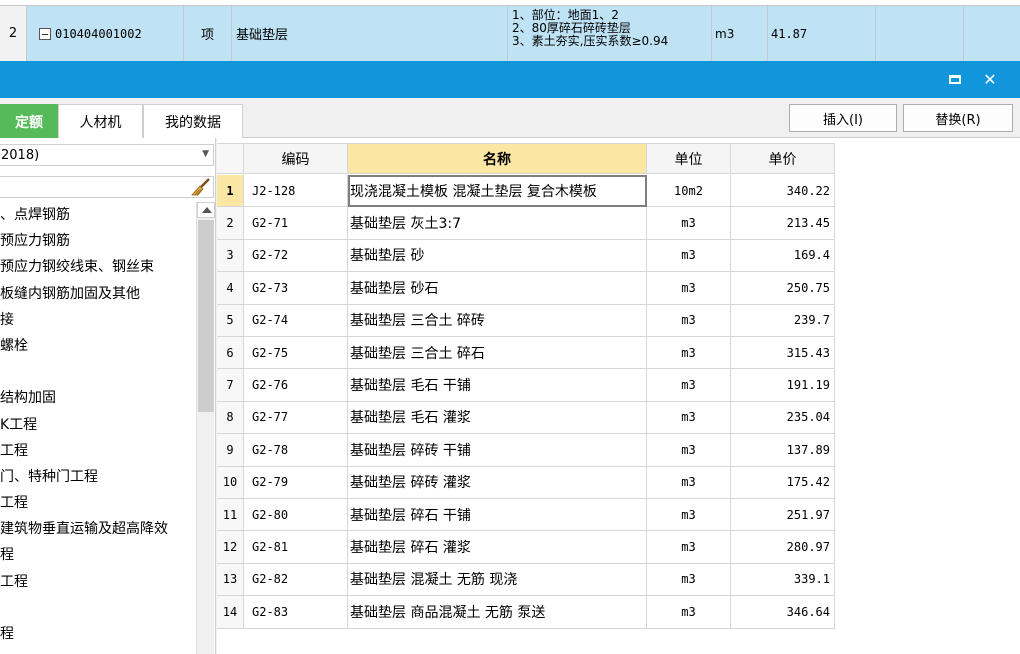 Image resolution: width=1020 pixels, height=654 pixels. I want to click on row-code: G2-79, so click(296, 482).